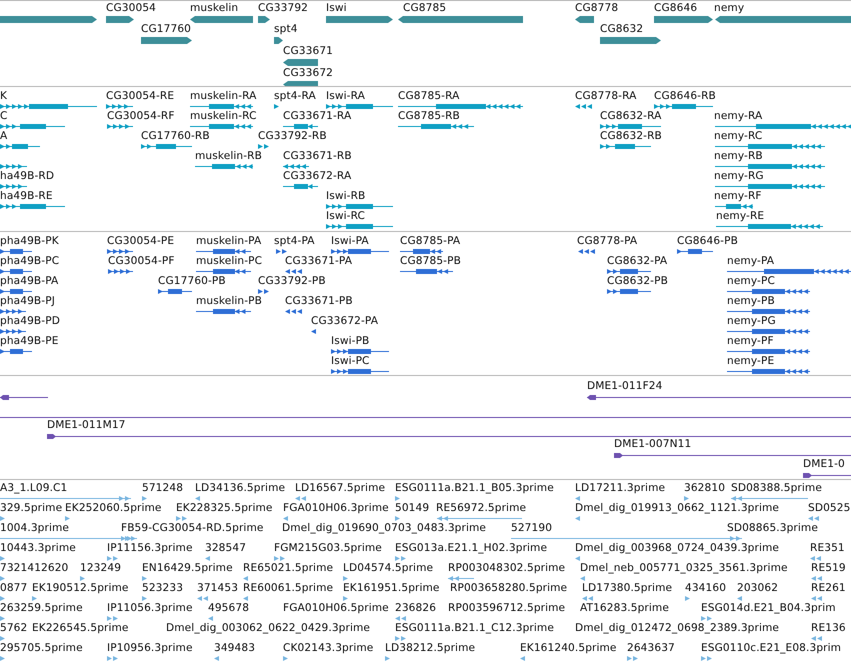 This screenshot has height=663, width=851. Describe the element at coordinates (14, 588) in the screenshot. I see `est-label: 0877` at that location.